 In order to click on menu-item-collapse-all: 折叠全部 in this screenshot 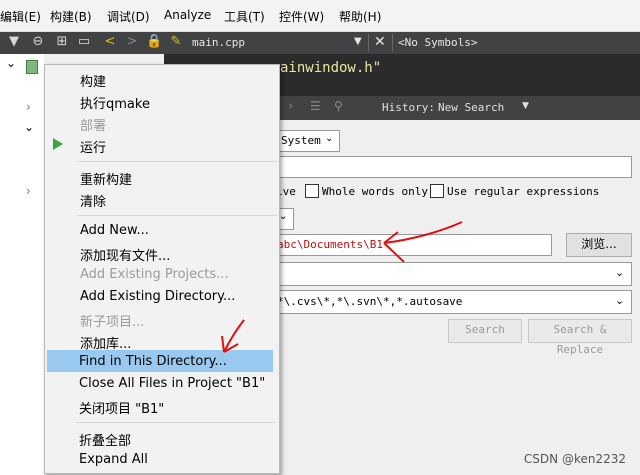, I will do `click(105, 439)`.